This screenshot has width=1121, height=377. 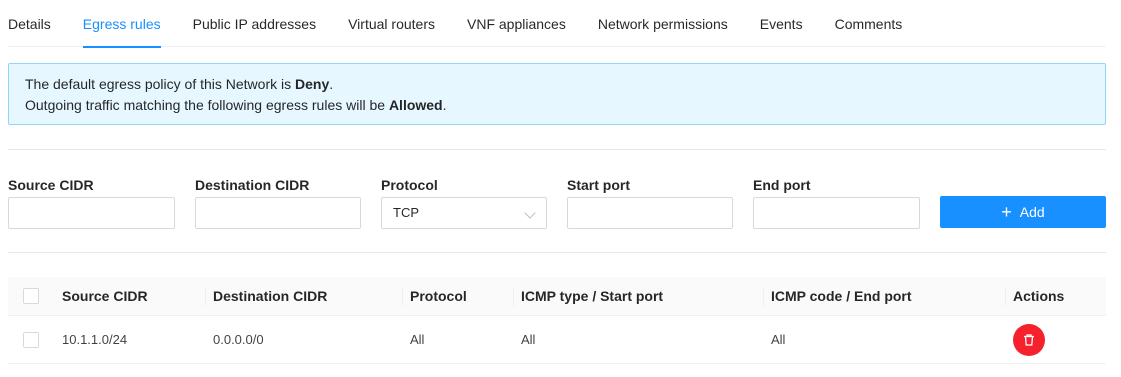 What do you see at coordinates (121, 24) in the screenshot?
I see `tab-egress-rules: Egress rules` at bounding box center [121, 24].